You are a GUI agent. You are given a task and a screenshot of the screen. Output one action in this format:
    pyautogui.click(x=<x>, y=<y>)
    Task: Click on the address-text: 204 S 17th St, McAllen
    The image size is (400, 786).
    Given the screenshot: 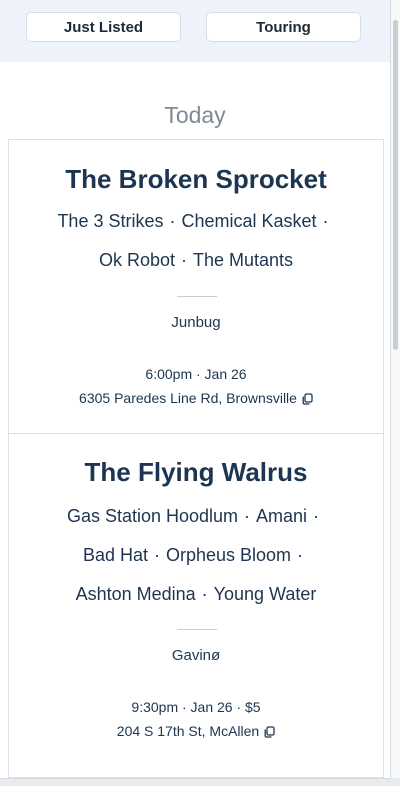 What is the action you would take?
    pyautogui.click(x=188, y=731)
    